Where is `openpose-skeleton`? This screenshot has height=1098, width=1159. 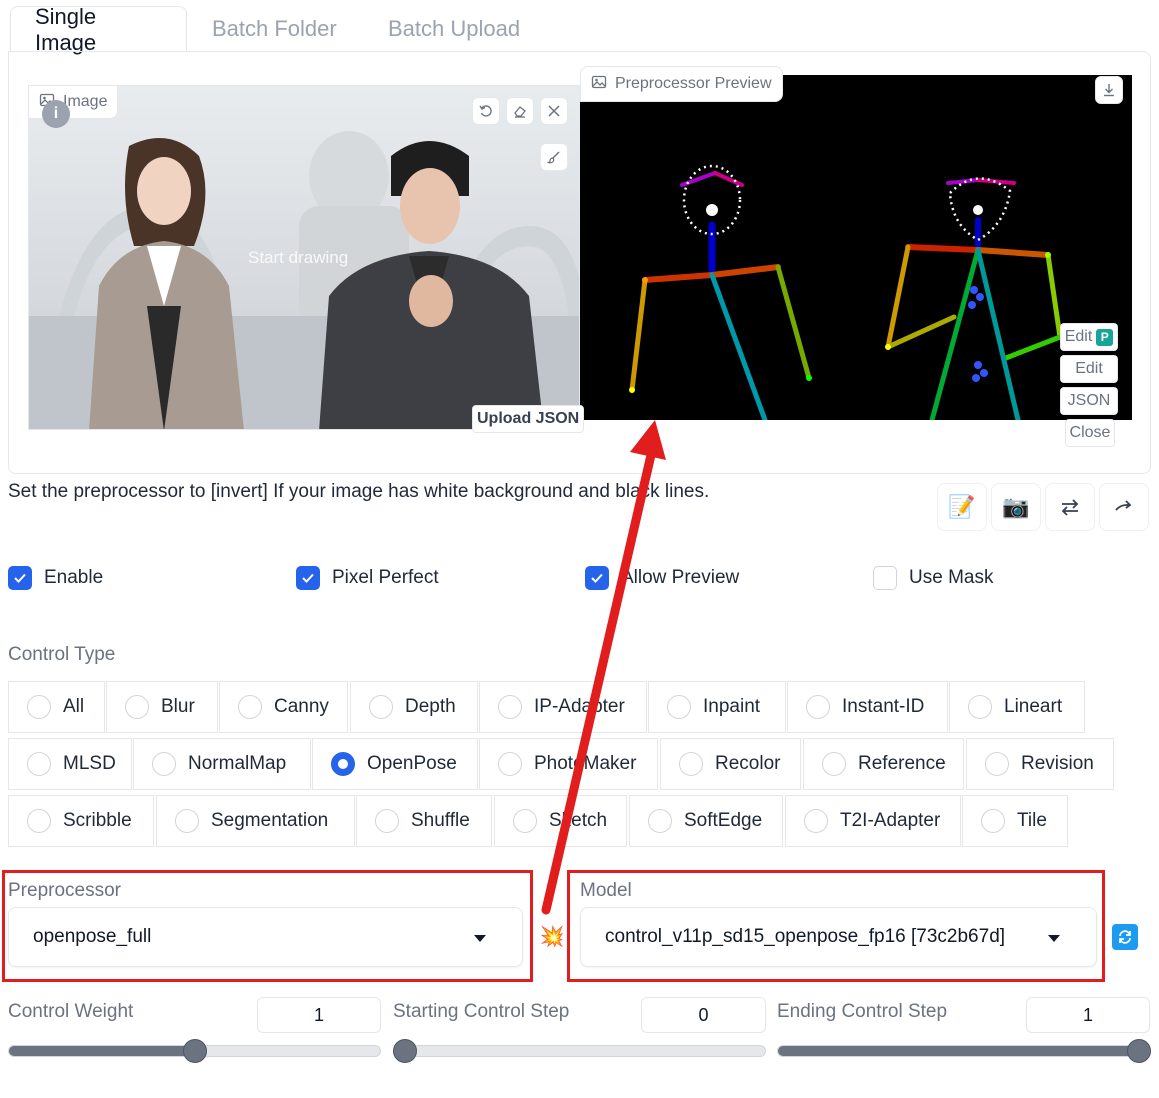
openpose-skeleton is located at coordinates (846, 292).